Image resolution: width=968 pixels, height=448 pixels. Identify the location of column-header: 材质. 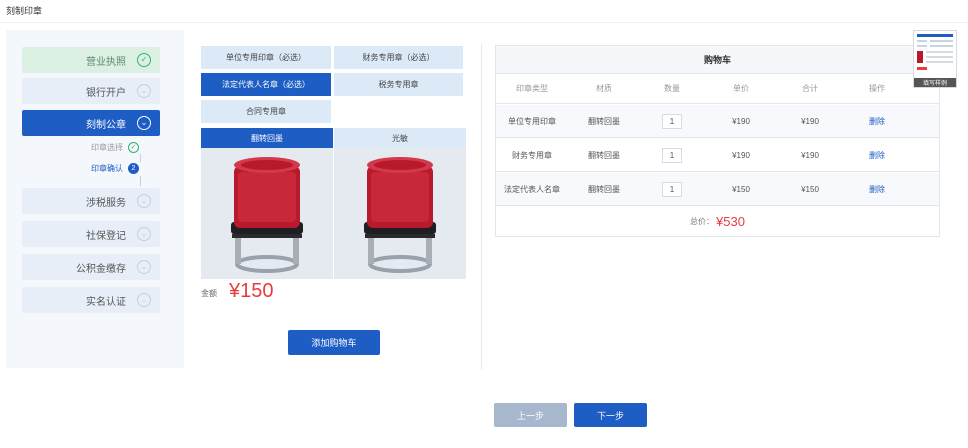
(604, 88).